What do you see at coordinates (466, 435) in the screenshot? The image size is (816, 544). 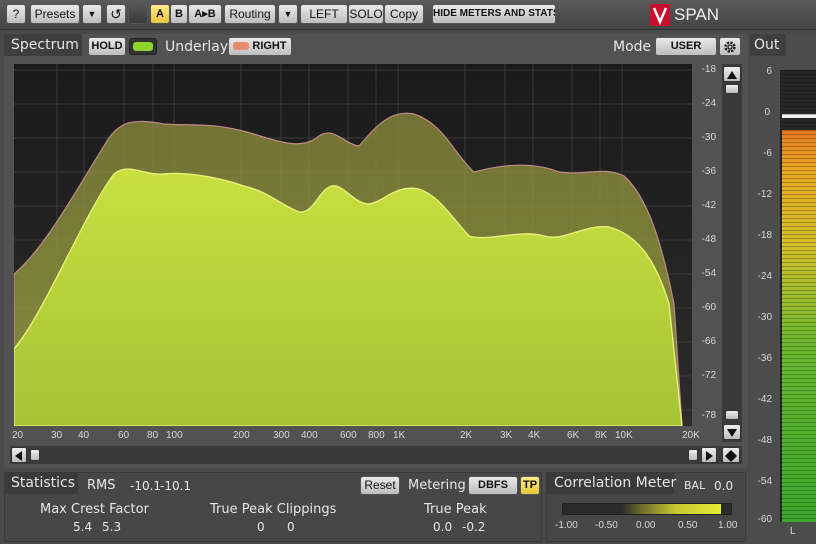 I see `freq-tick: 2K` at bounding box center [466, 435].